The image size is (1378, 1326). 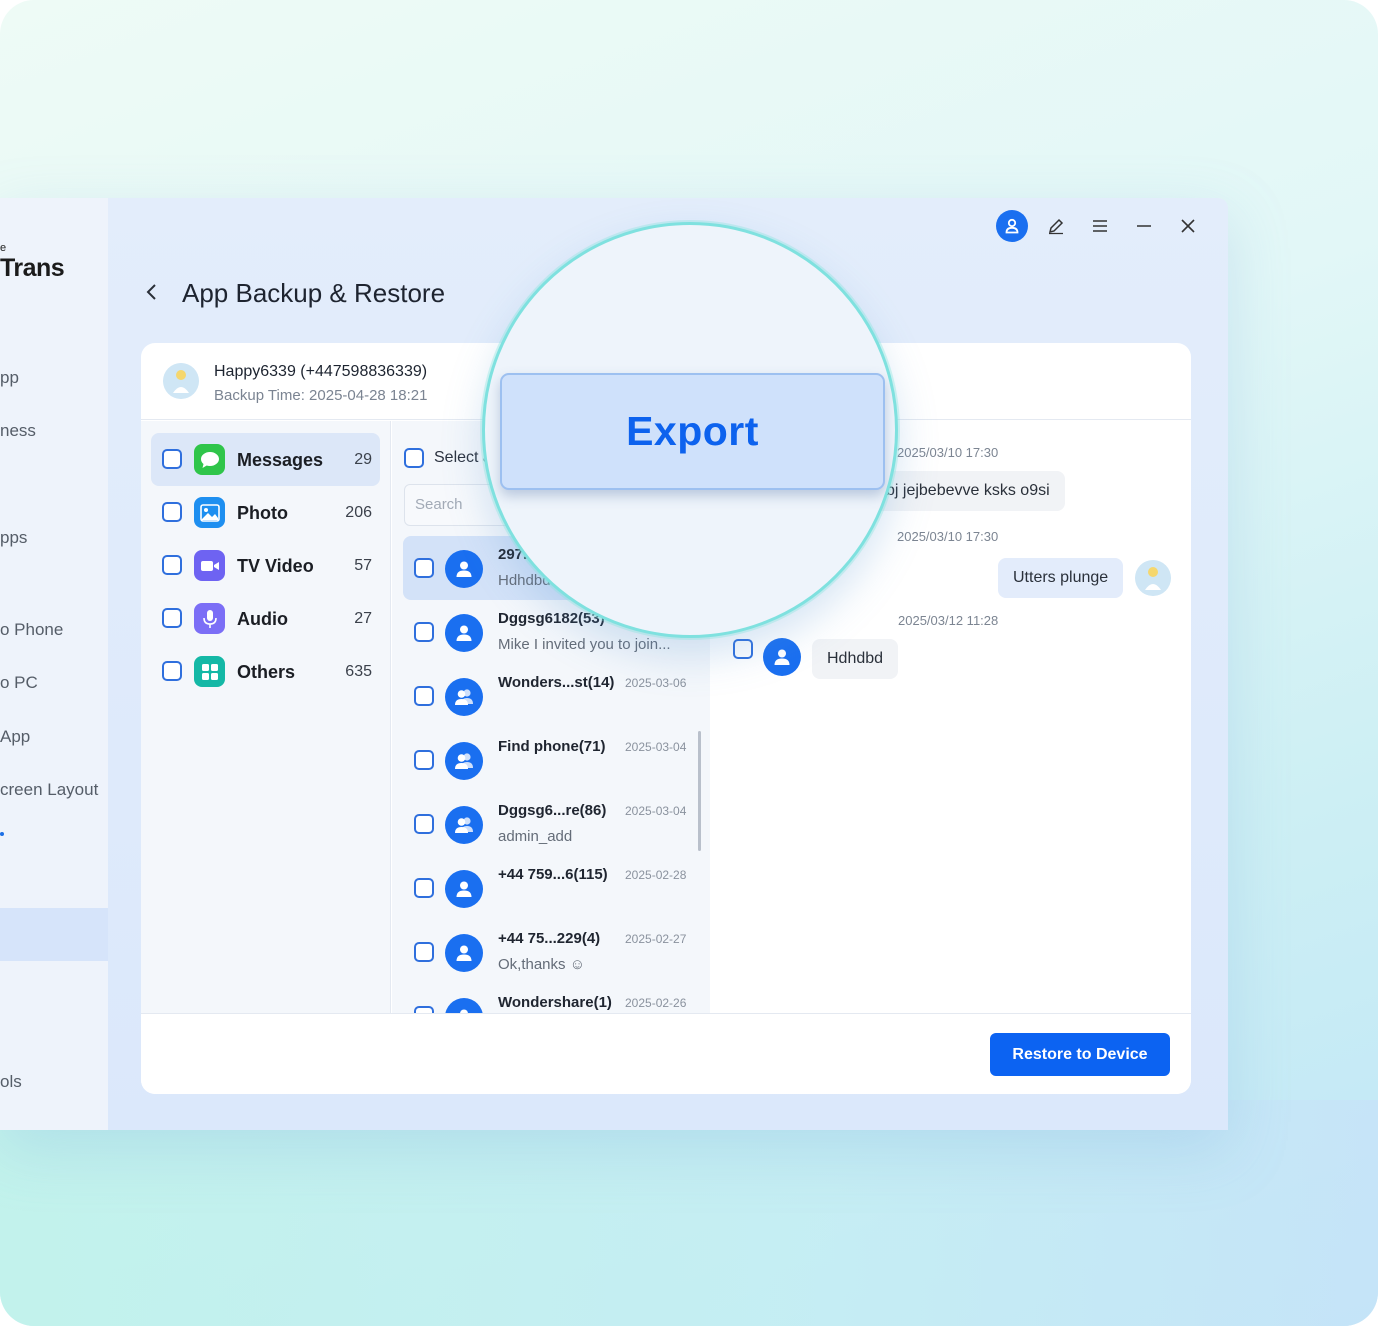 I want to click on category-count: 57, so click(x=363, y=565).